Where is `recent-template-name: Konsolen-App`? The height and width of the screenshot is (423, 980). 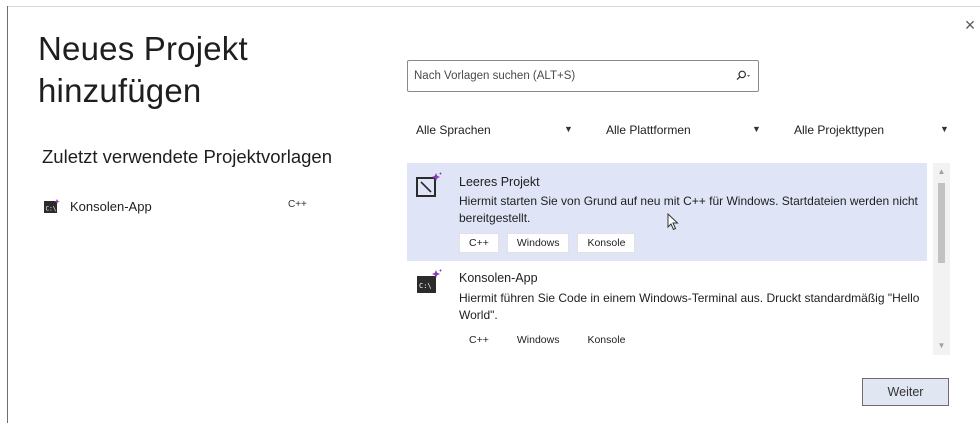 recent-template-name: Konsolen-App is located at coordinates (111, 206).